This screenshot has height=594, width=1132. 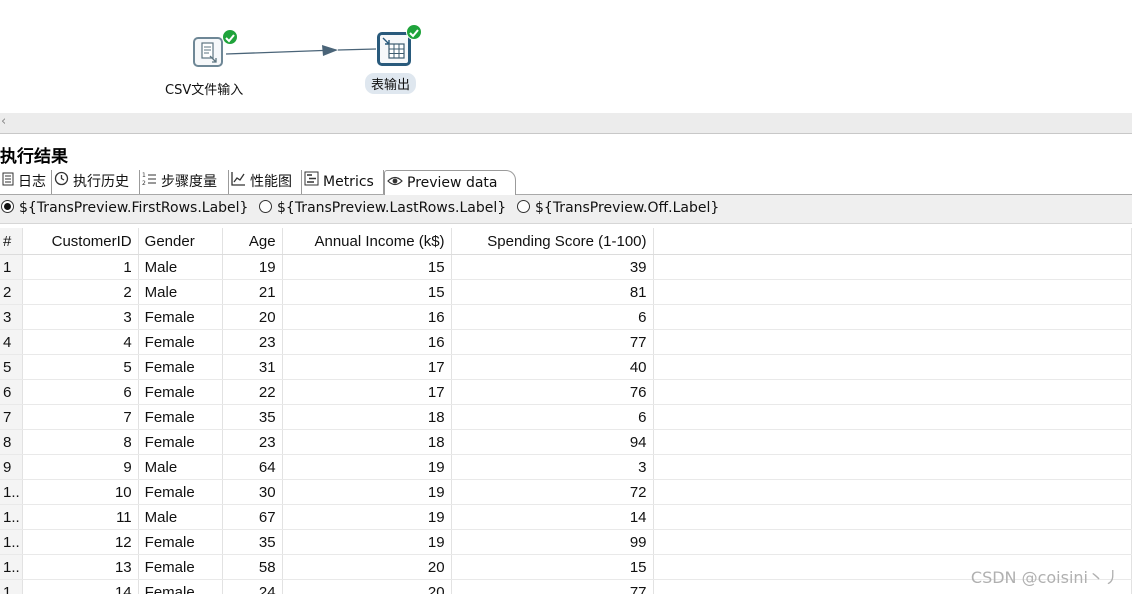 I want to click on row-index-cell: 1, so click(x=11, y=267).